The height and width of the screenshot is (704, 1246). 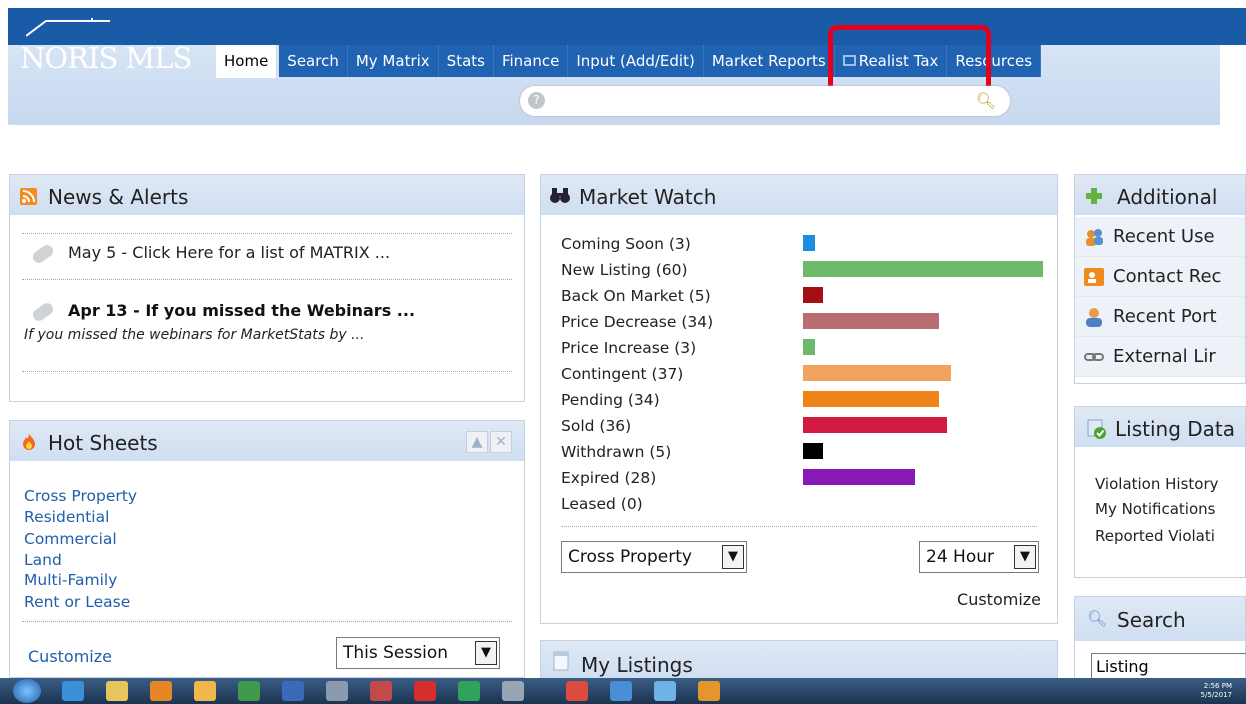 What do you see at coordinates (80, 560) in the screenshot?
I see `hot-sheet-link-land: Land` at bounding box center [80, 560].